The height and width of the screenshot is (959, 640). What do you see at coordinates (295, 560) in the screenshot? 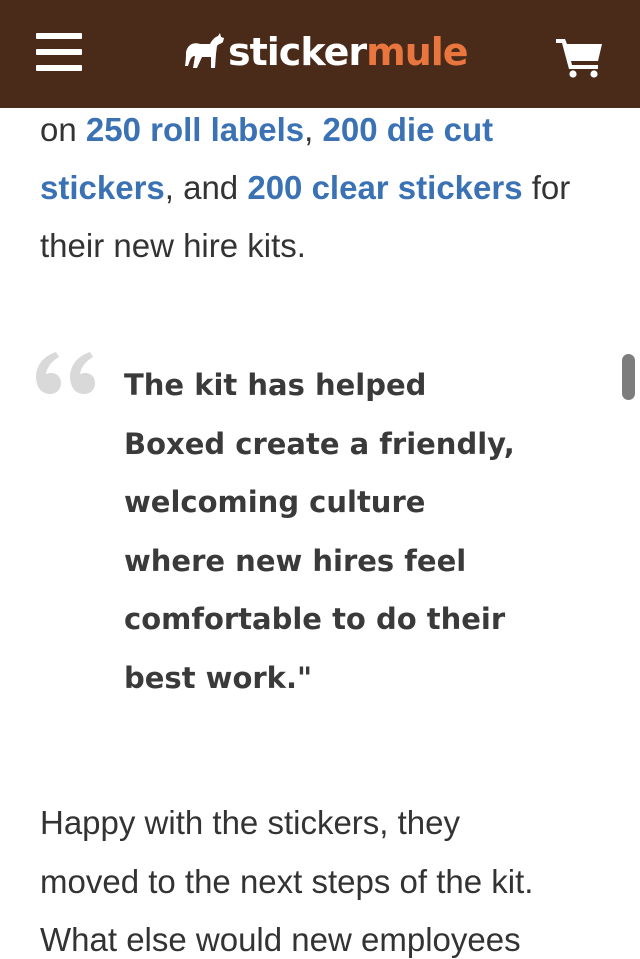
I see `quote-line: where new hires feel` at bounding box center [295, 560].